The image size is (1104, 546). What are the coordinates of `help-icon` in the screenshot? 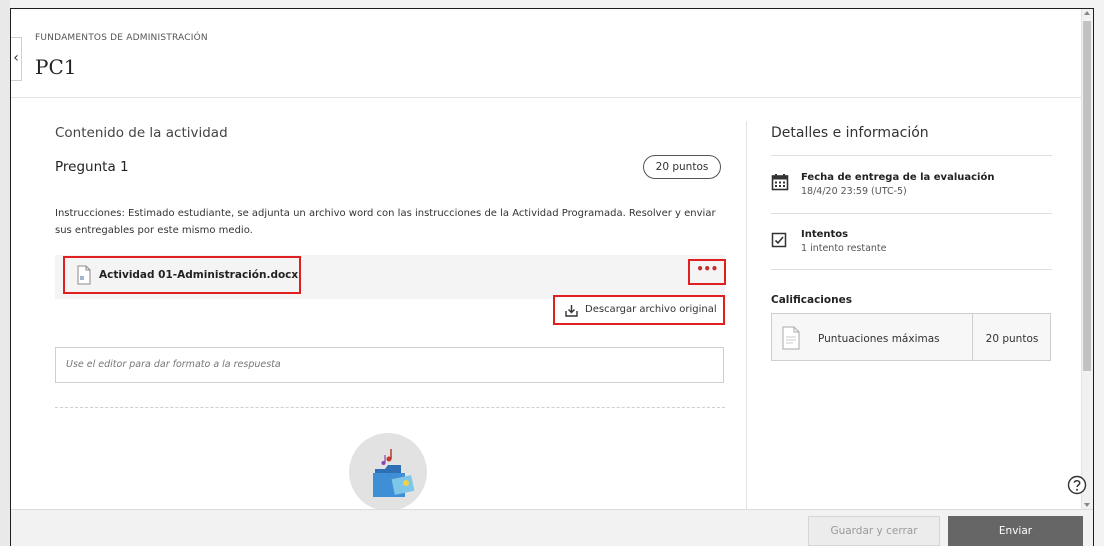 It's located at (1077, 485).